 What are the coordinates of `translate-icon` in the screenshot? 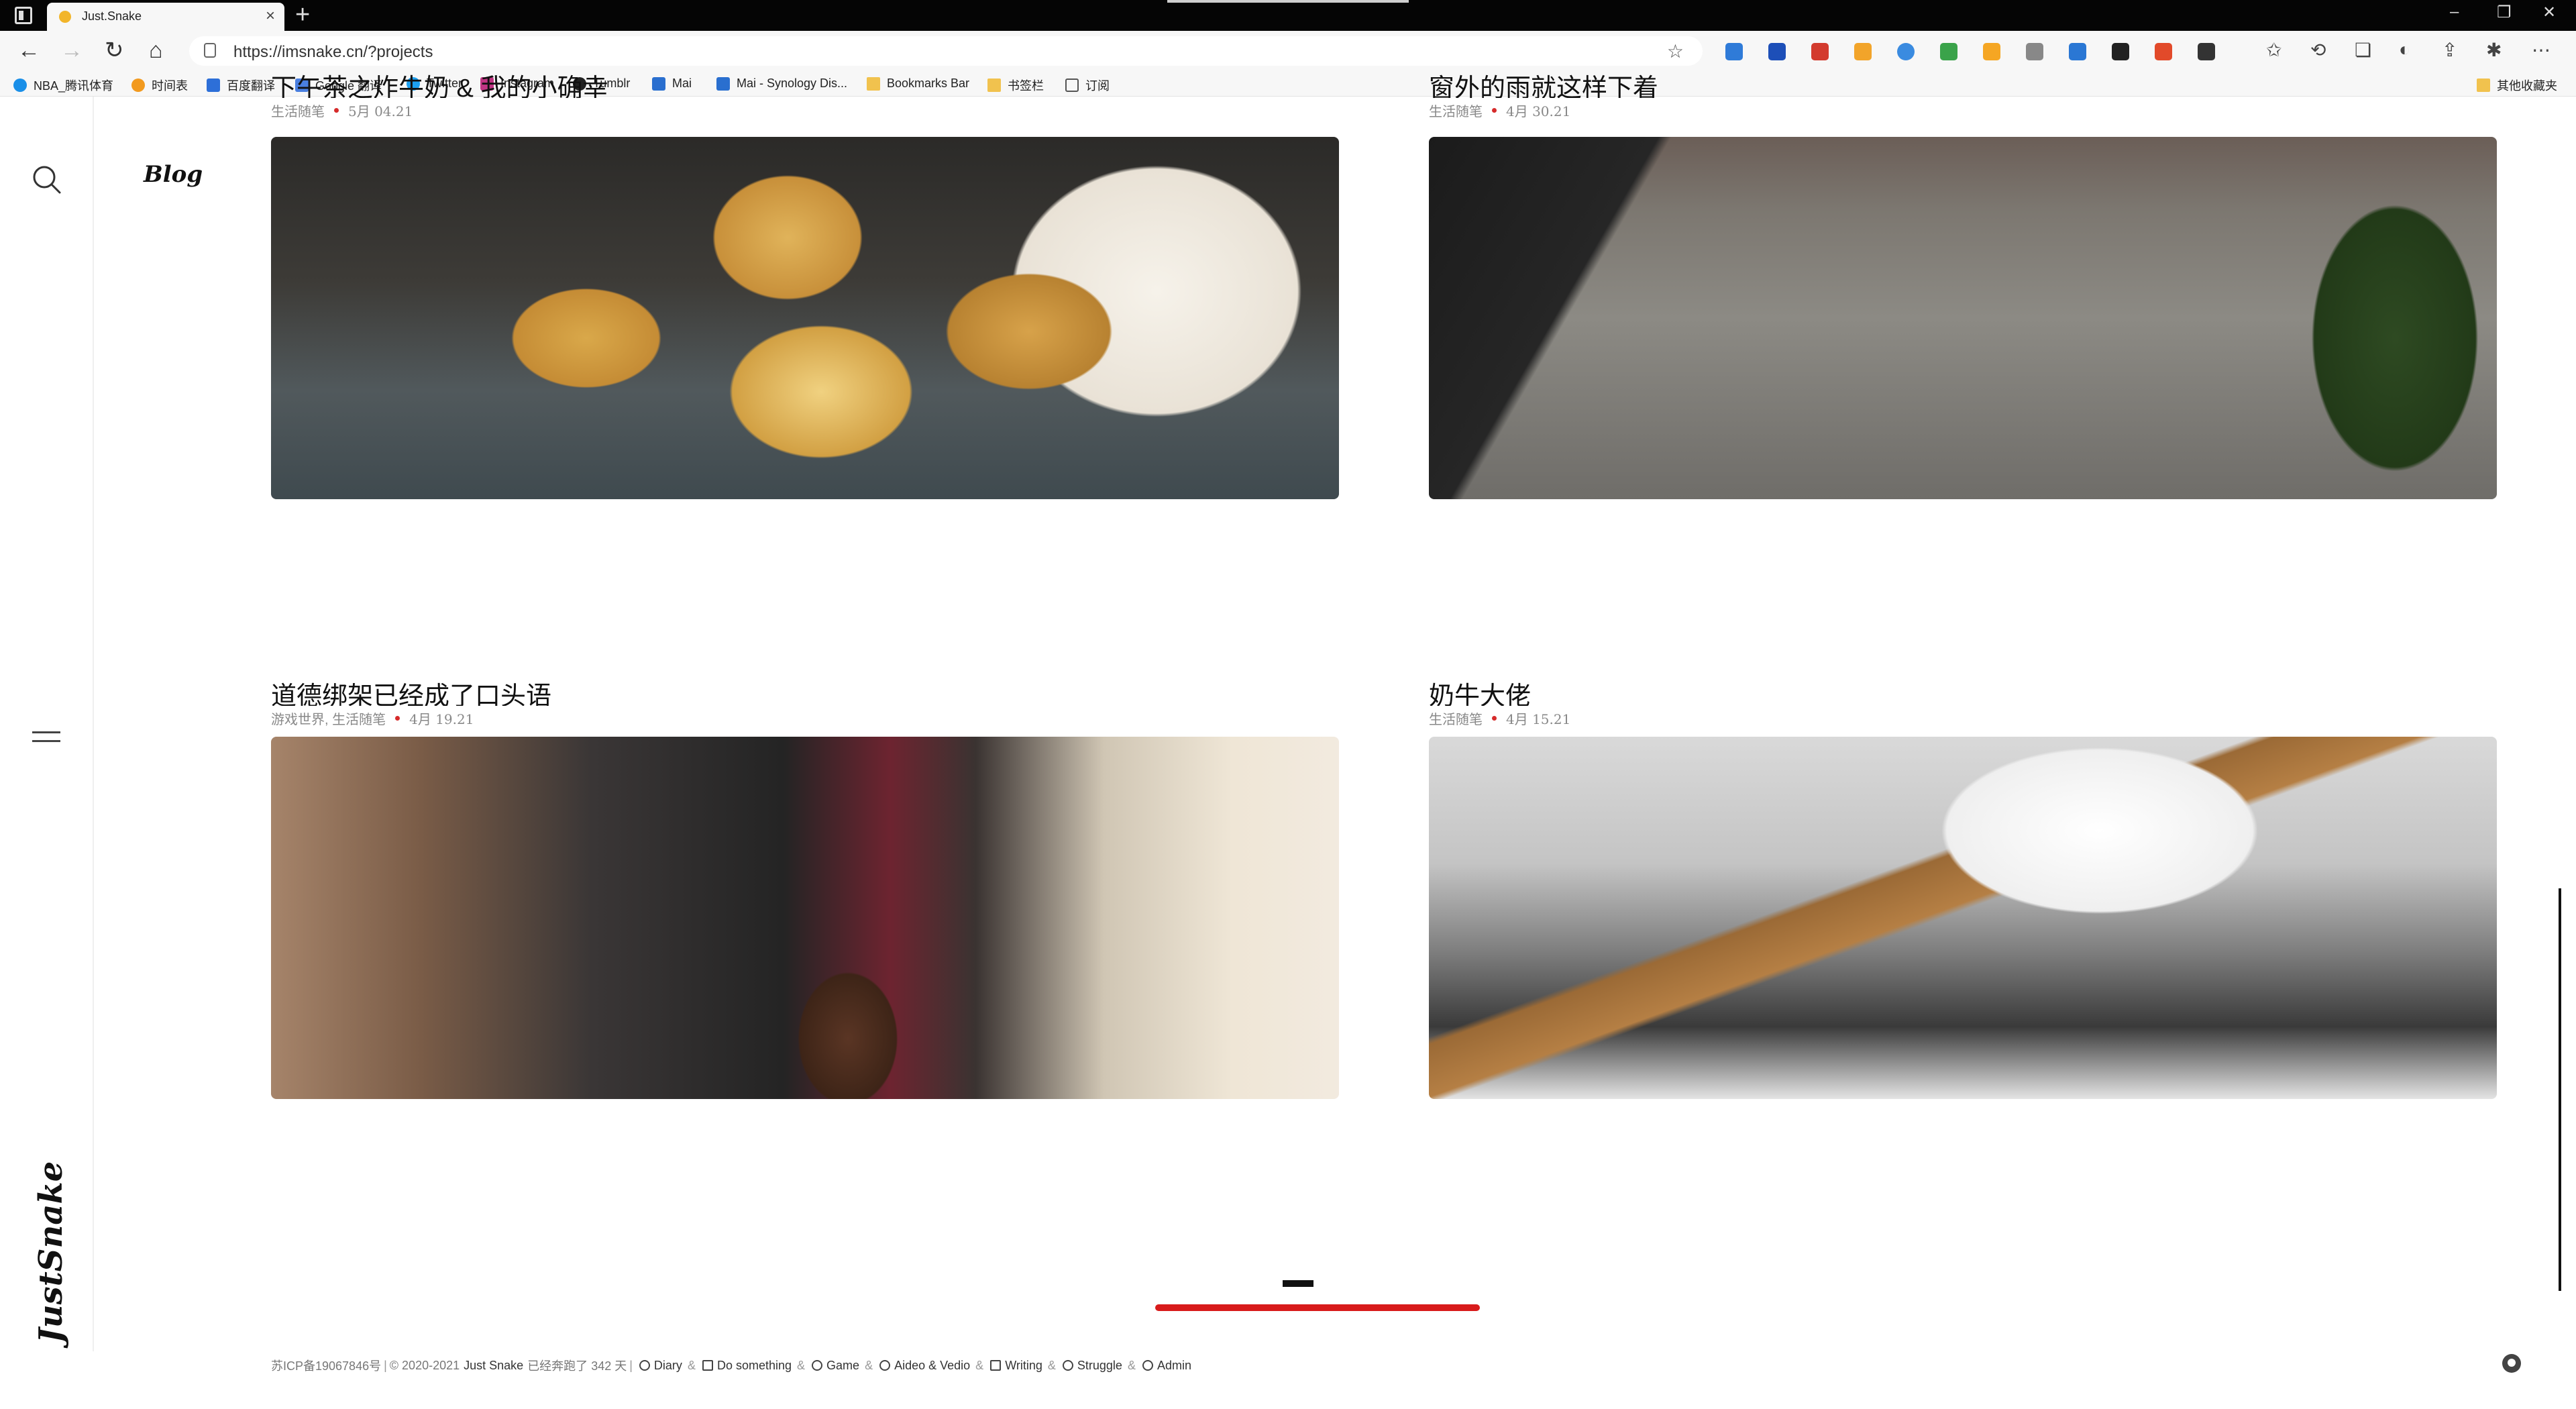 It's located at (213, 85).